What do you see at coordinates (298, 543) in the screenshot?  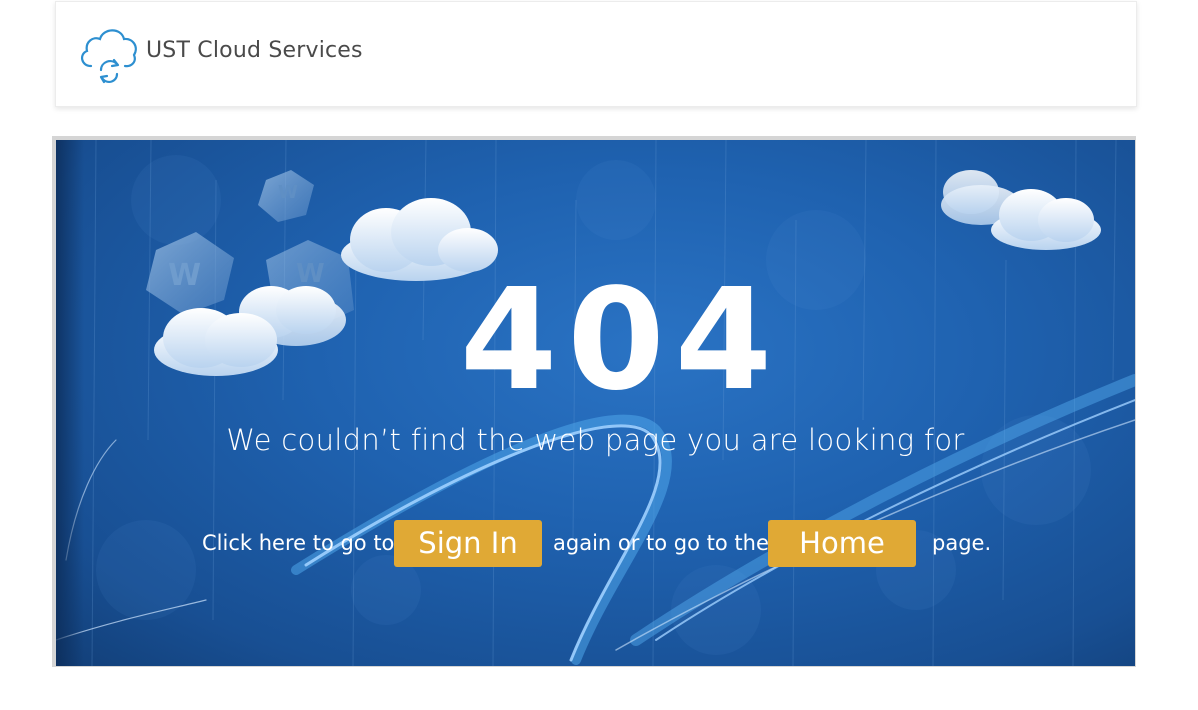 I see `prompt-prefix: Click here to go to` at bounding box center [298, 543].